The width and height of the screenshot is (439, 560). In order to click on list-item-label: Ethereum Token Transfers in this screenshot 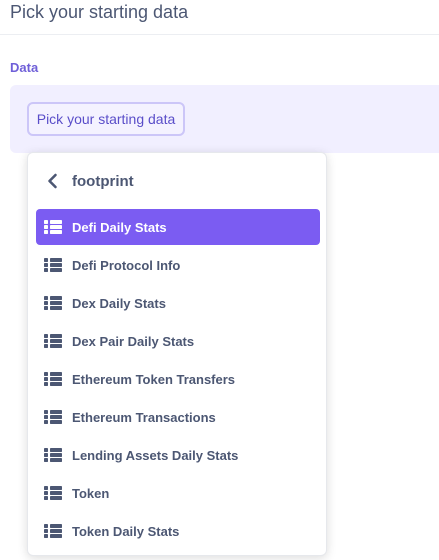, I will do `click(154, 379)`.